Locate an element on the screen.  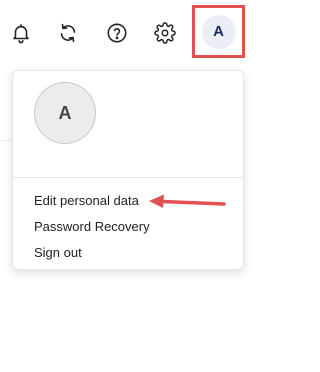
avatar-button: A is located at coordinates (218, 31).